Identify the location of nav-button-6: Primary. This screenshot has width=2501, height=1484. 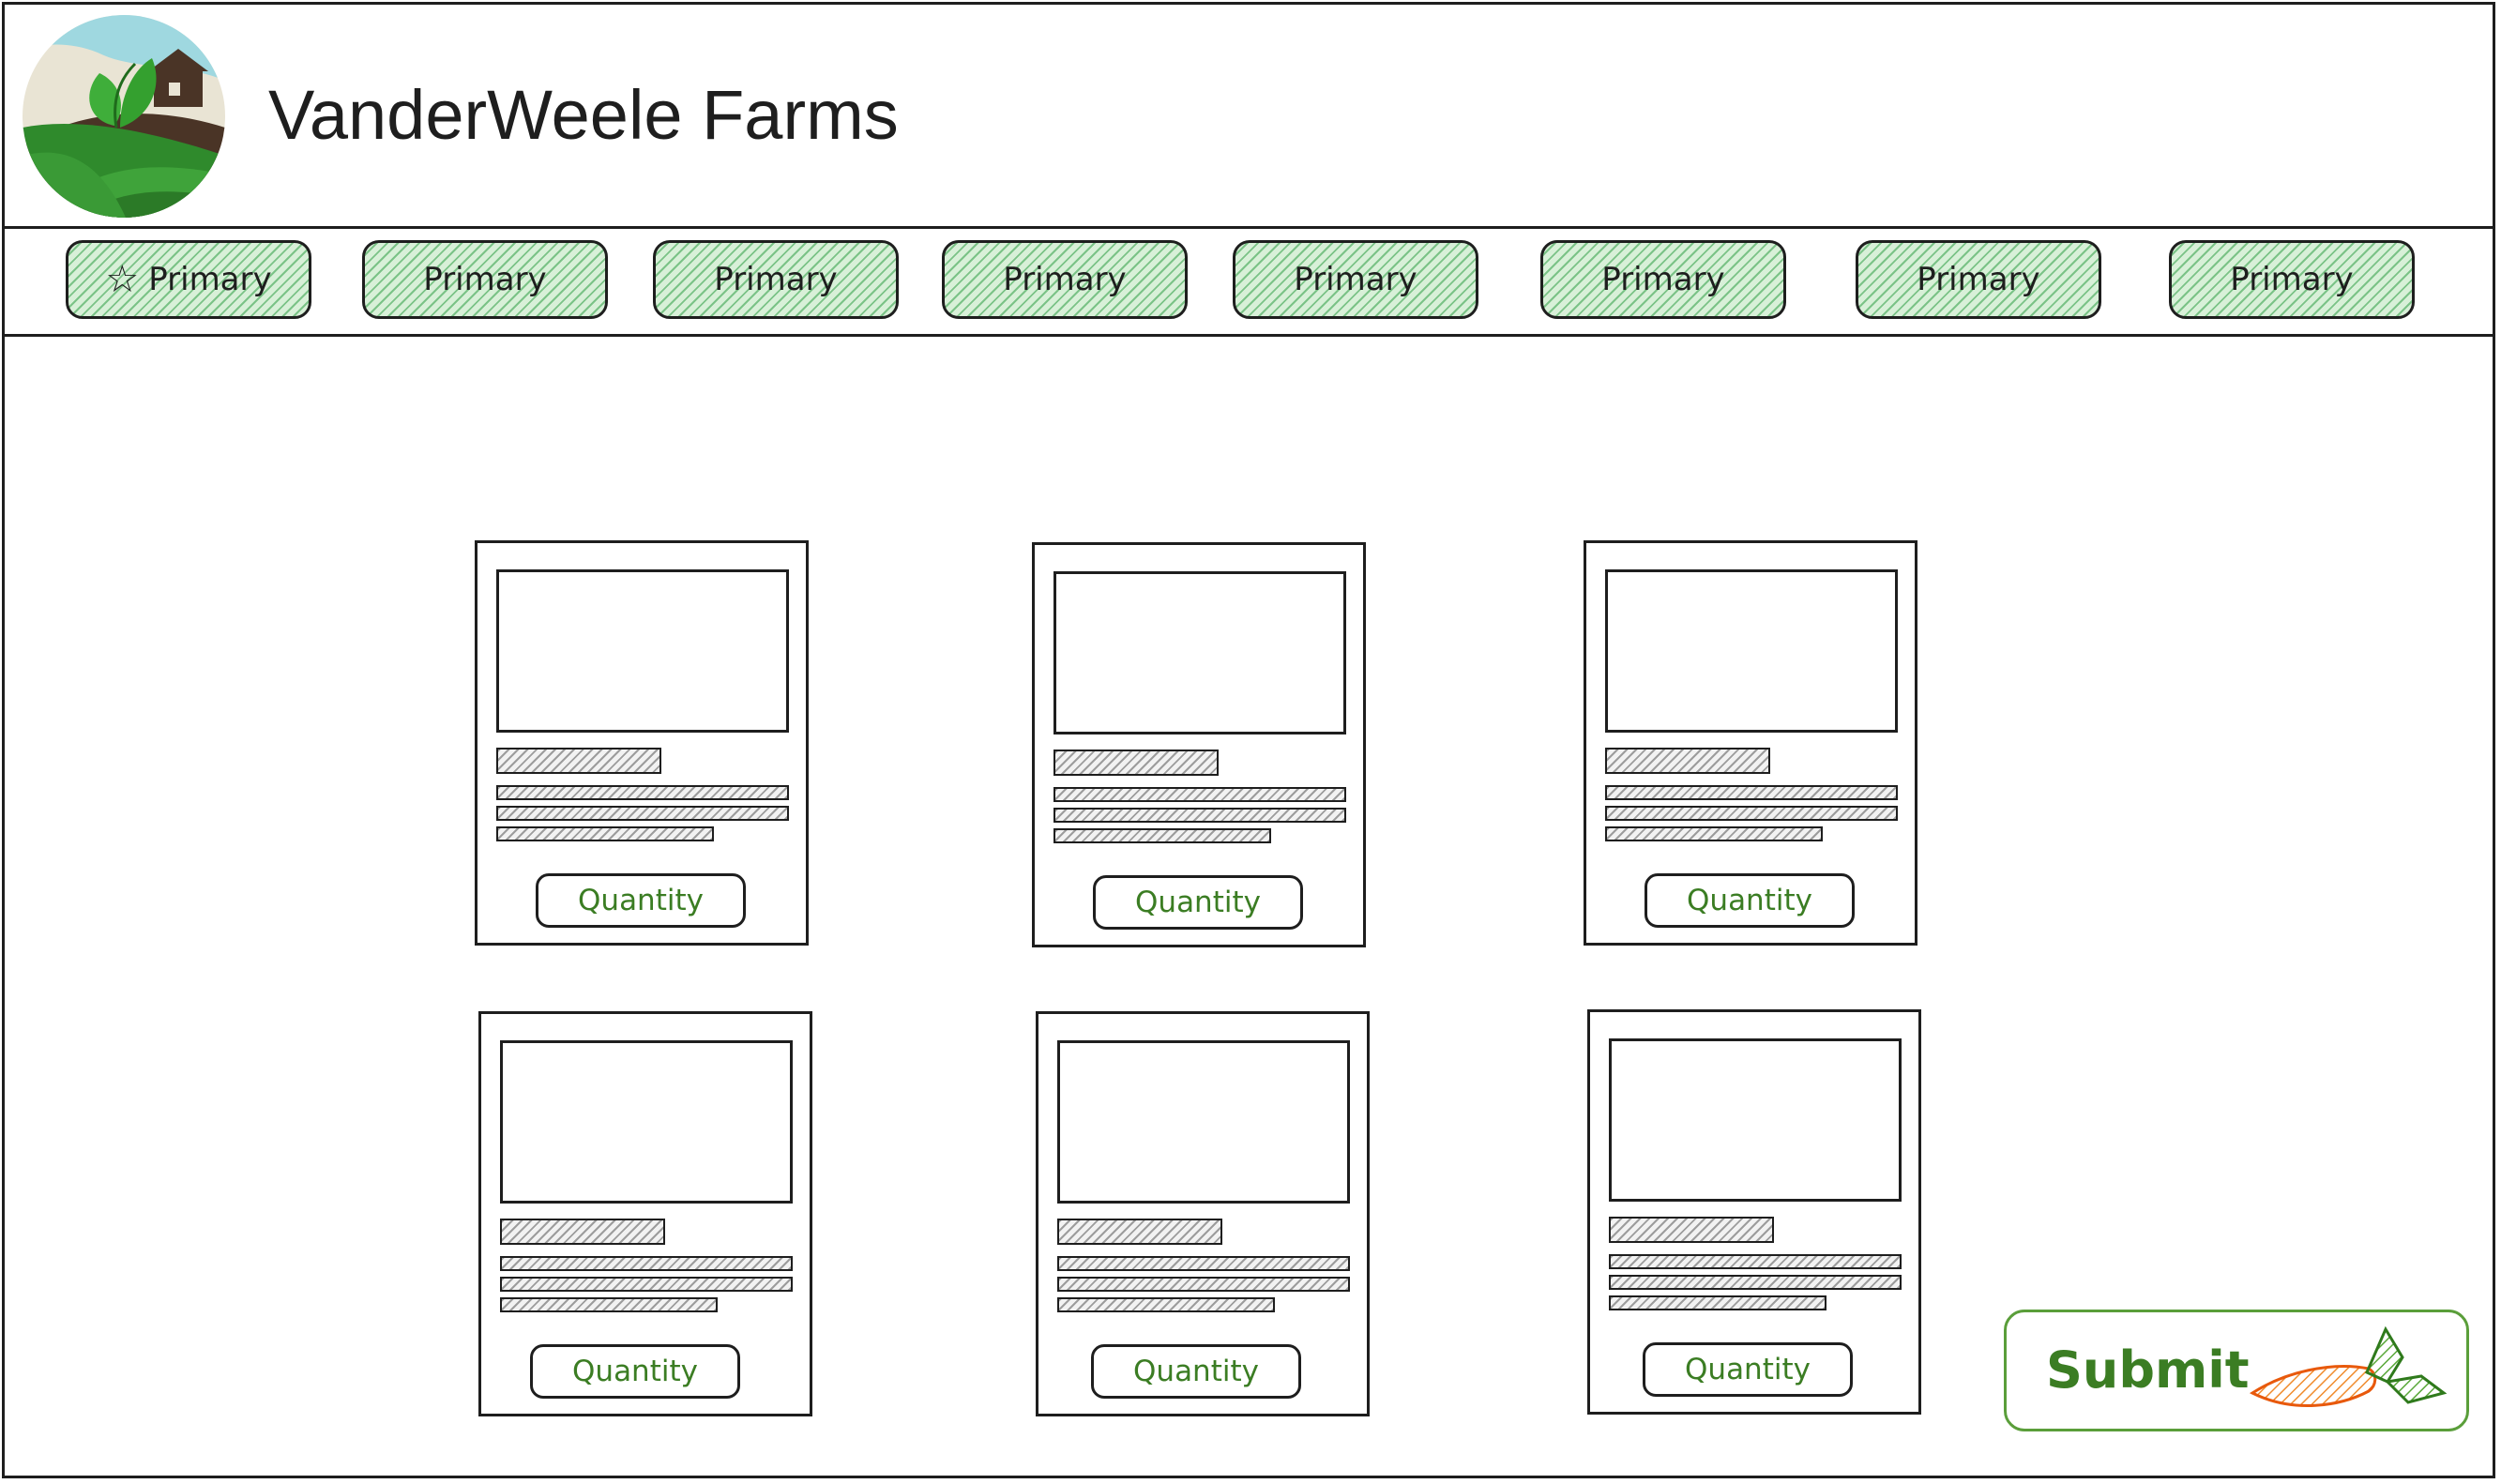
(1663, 279).